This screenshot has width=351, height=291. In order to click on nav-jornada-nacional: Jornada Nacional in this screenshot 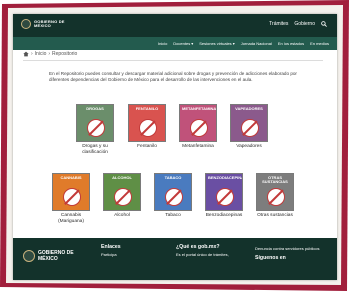, I will do `click(256, 43)`.